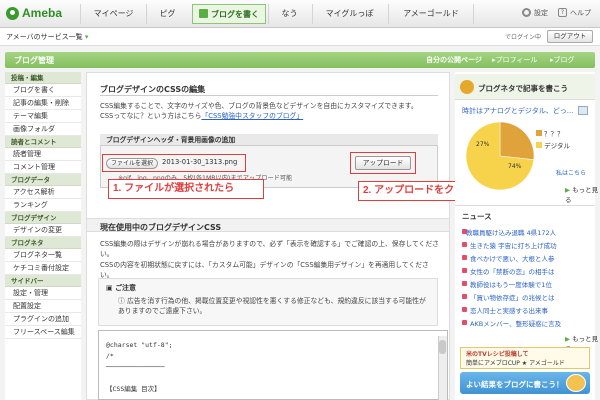 The height and width of the screenshot is (400, 600). I want to click on ameba-logo-icon, so click(12, 13).